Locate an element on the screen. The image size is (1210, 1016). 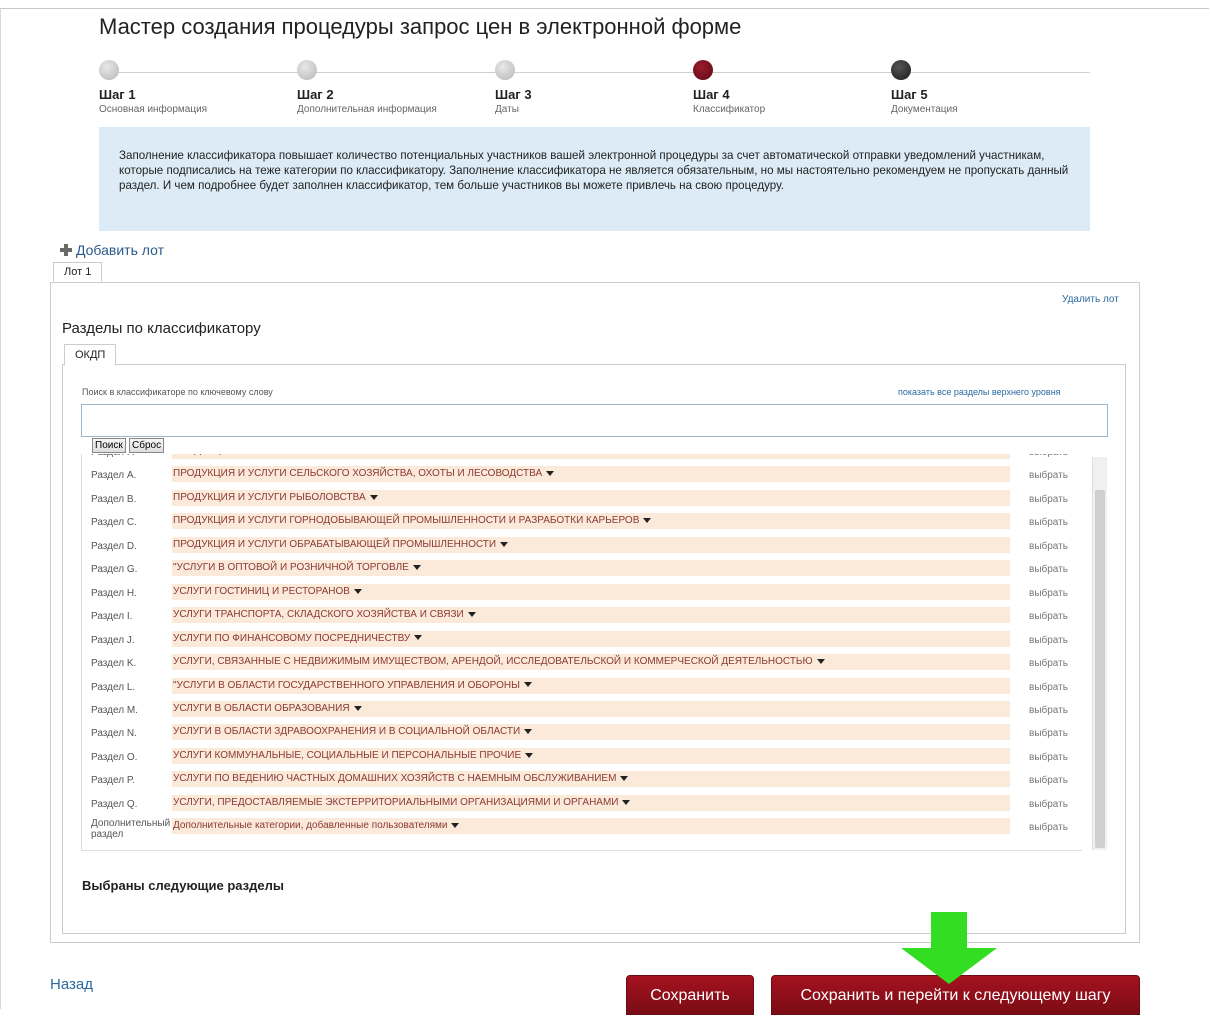
step-5: Шаг 5 Документация is located at coordinates (991, 87).